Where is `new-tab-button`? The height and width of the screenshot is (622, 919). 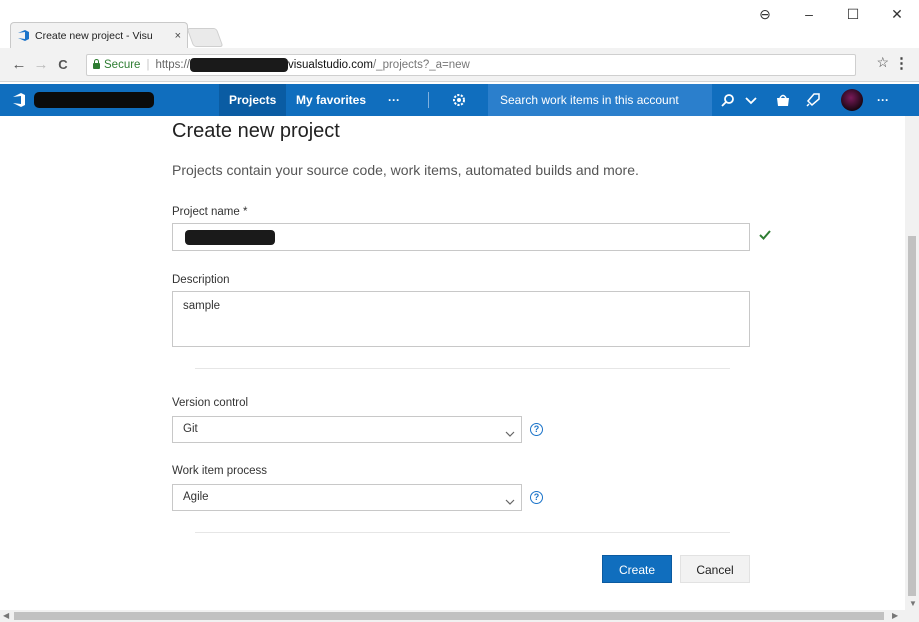 new-tab-button is located at coordinates (205, 37).